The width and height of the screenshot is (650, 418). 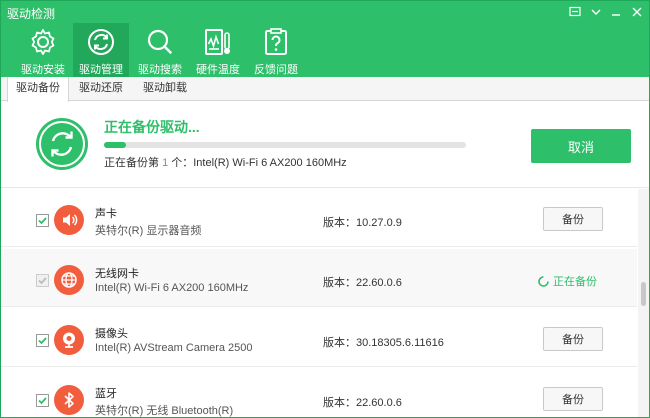 I want to click on tab-driver-backup: 驱动备份, so click(x=38, y=89).